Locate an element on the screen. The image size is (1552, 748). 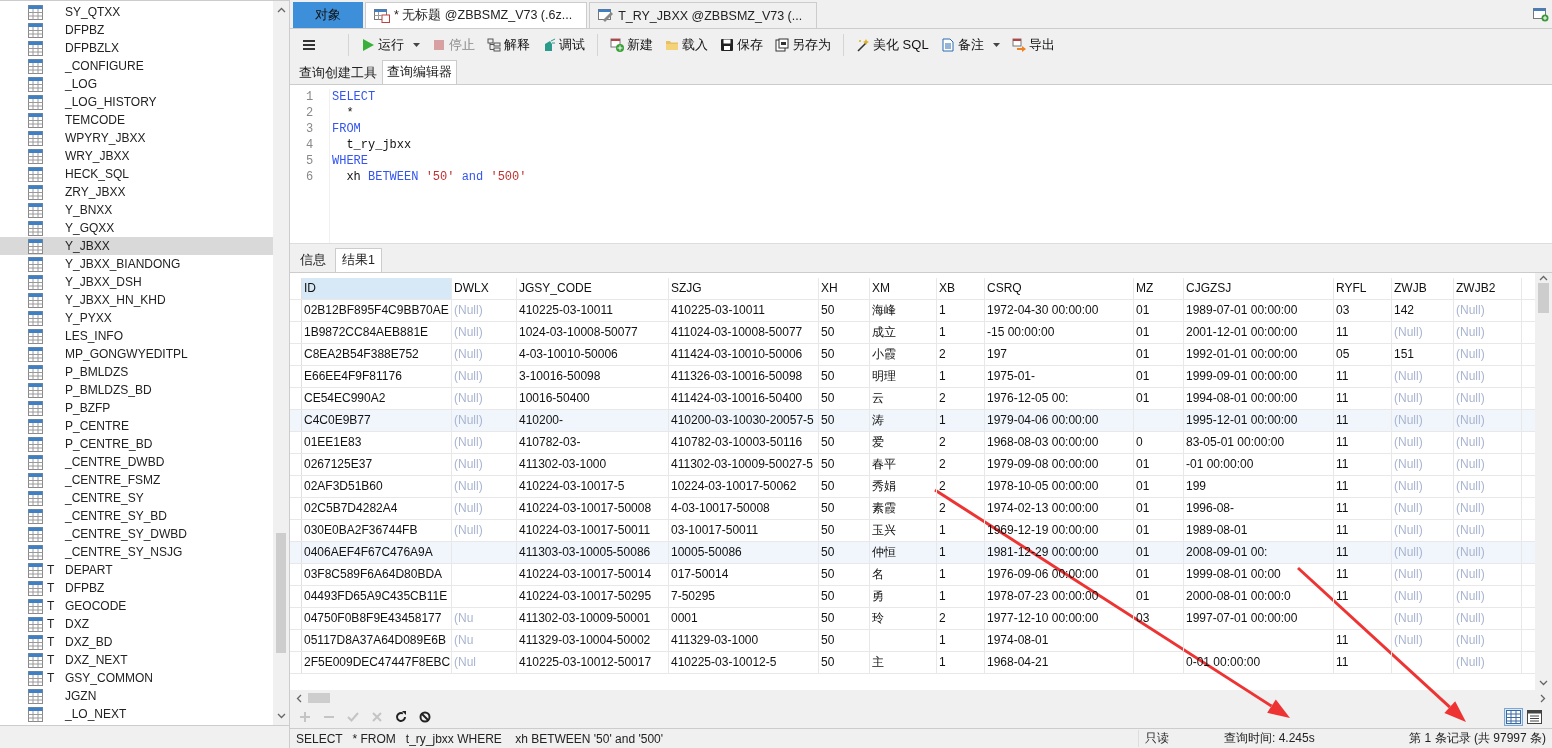
tree-item: _CONFIGURE is located at coordinates (136, 66).